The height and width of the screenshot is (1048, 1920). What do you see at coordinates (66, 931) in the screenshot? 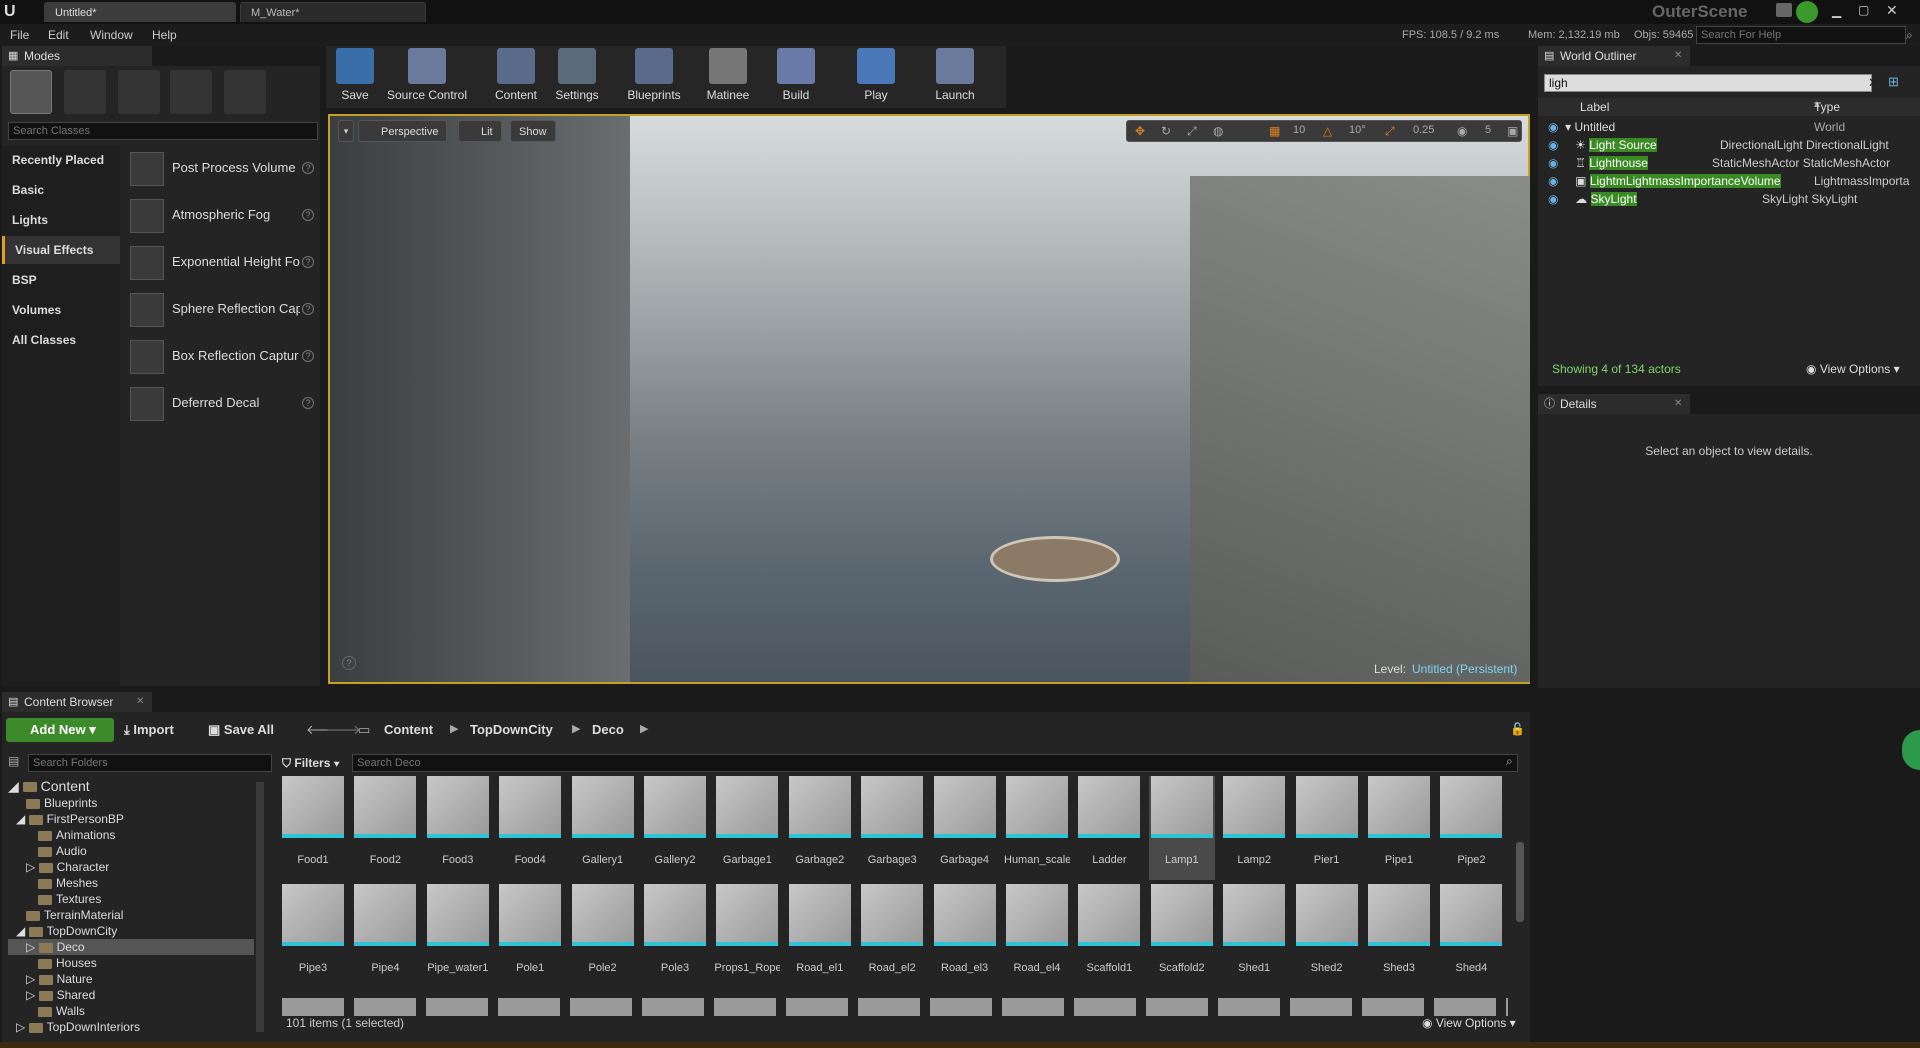
I see `tree-item: ◢ TopDownCity` at bounding box center [66, 931].